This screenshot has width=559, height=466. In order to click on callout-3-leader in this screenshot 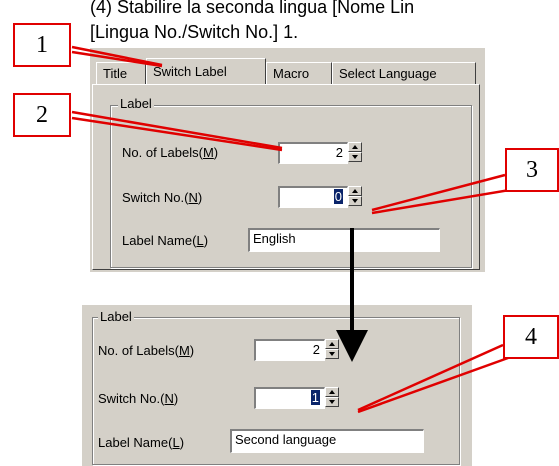, I will do `click(441, 194)`.